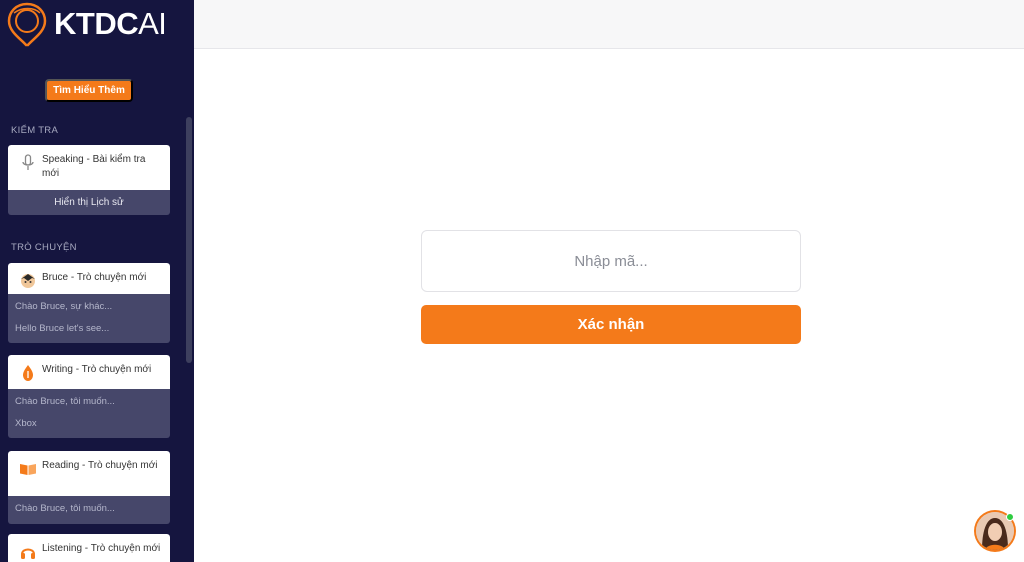 This screenshot has width=1024, height=562. Describe the element at coordinates (89, 90) in the screenshot. I see `learn-more-button: Tìm Hiểu Thêm` at that location.